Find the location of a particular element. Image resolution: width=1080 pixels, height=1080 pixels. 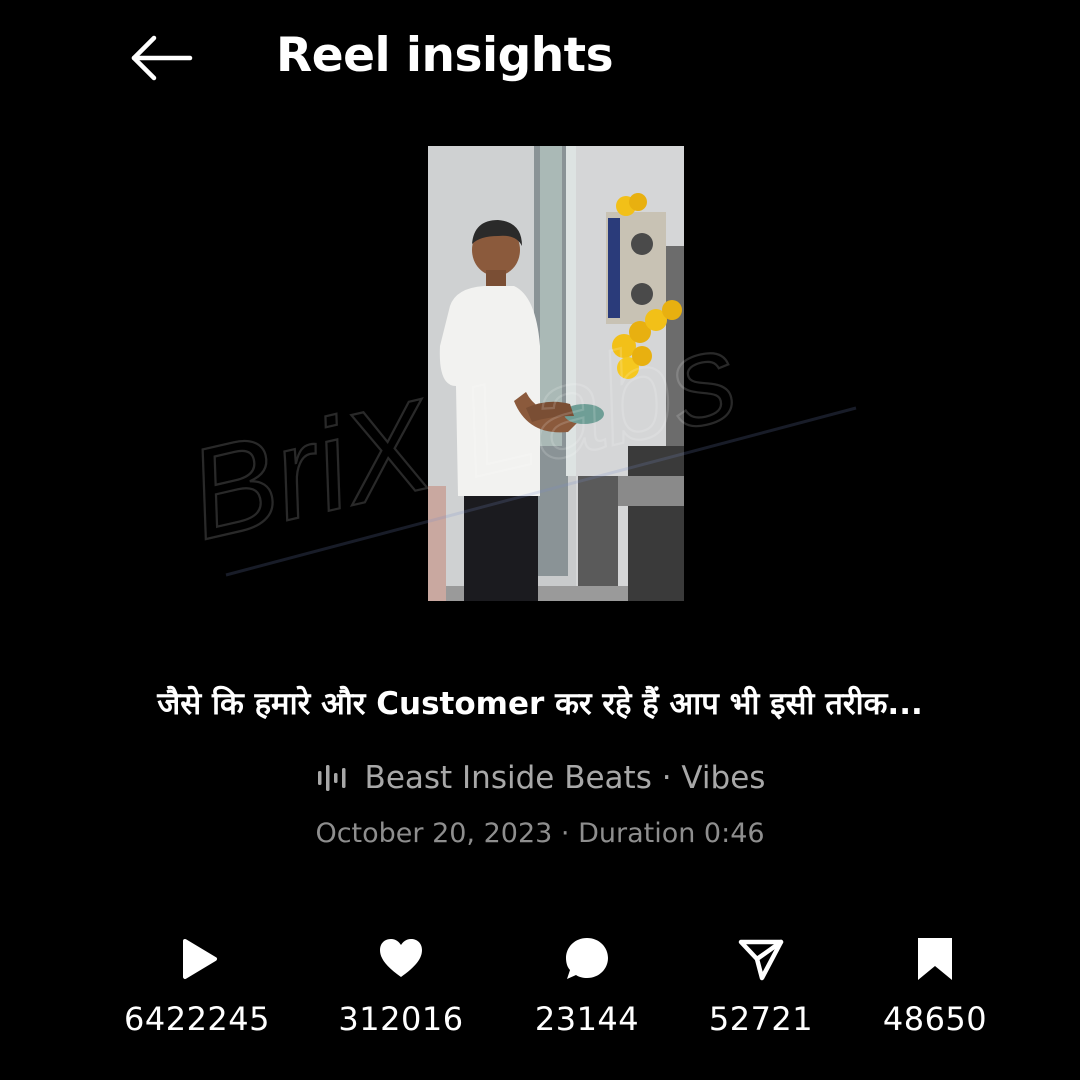

bookmark-icon is located at coordinates (935, 959).